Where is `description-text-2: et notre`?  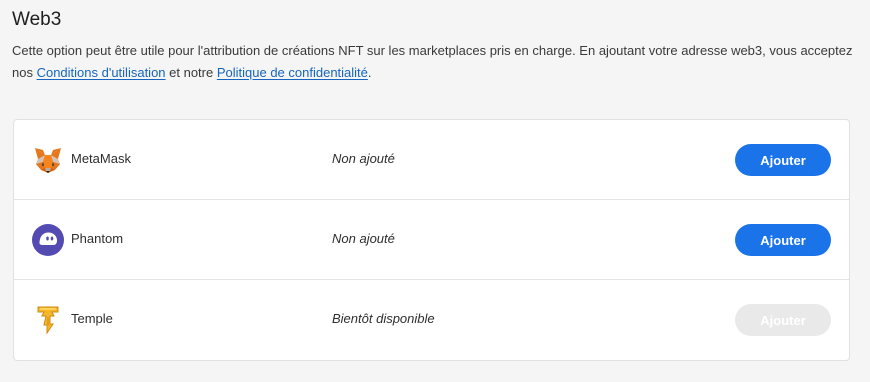
description-text-2: et notre is located at coordinates (191, 72).